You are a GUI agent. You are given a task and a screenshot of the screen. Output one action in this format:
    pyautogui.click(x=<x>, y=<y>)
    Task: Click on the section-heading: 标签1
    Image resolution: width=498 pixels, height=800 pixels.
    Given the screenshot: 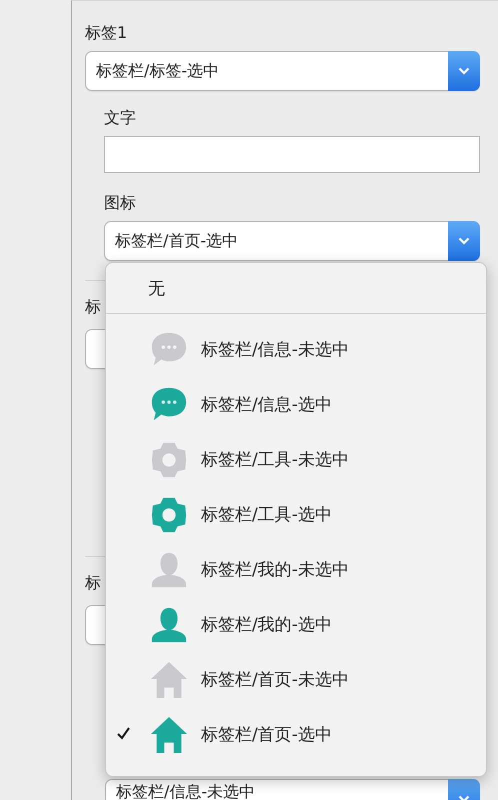 What is the action you would take?
    pyautogui.click(x=106, y=33)
    